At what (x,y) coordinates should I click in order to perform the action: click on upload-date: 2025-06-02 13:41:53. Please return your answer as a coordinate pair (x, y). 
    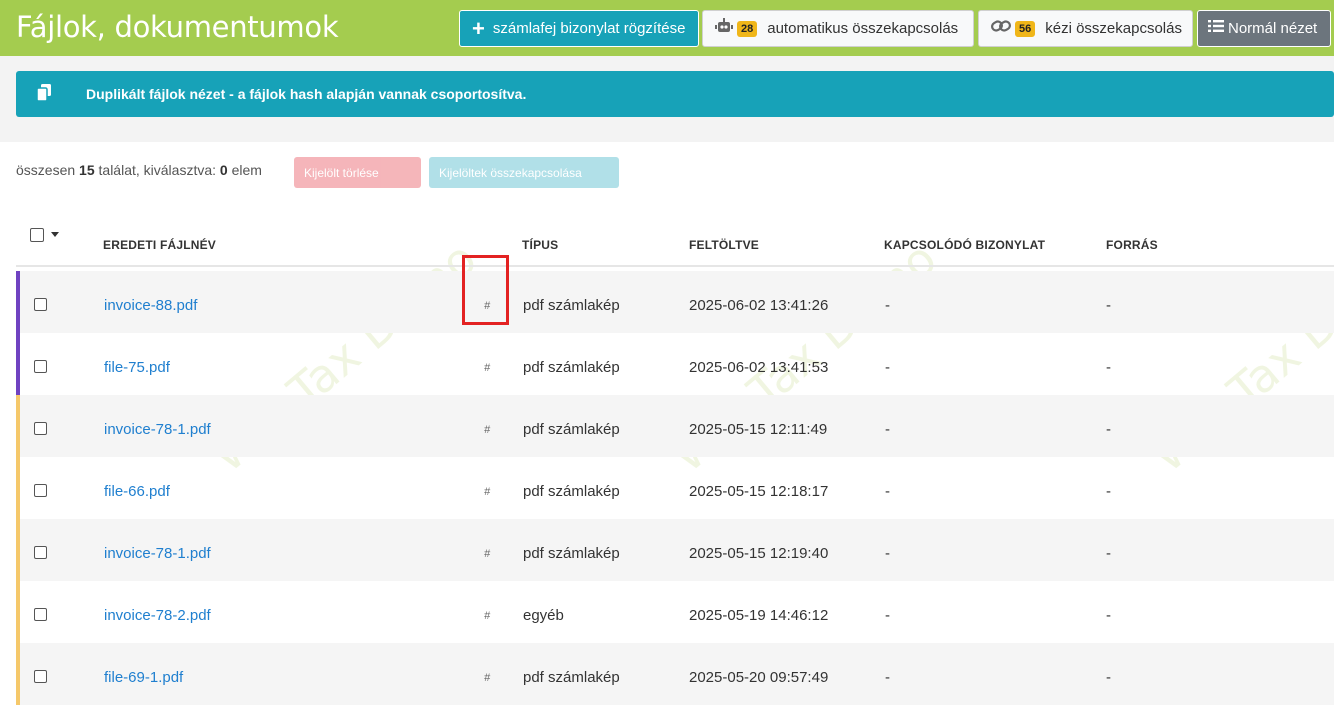
    Looking at the image, I should click on (759, 367).